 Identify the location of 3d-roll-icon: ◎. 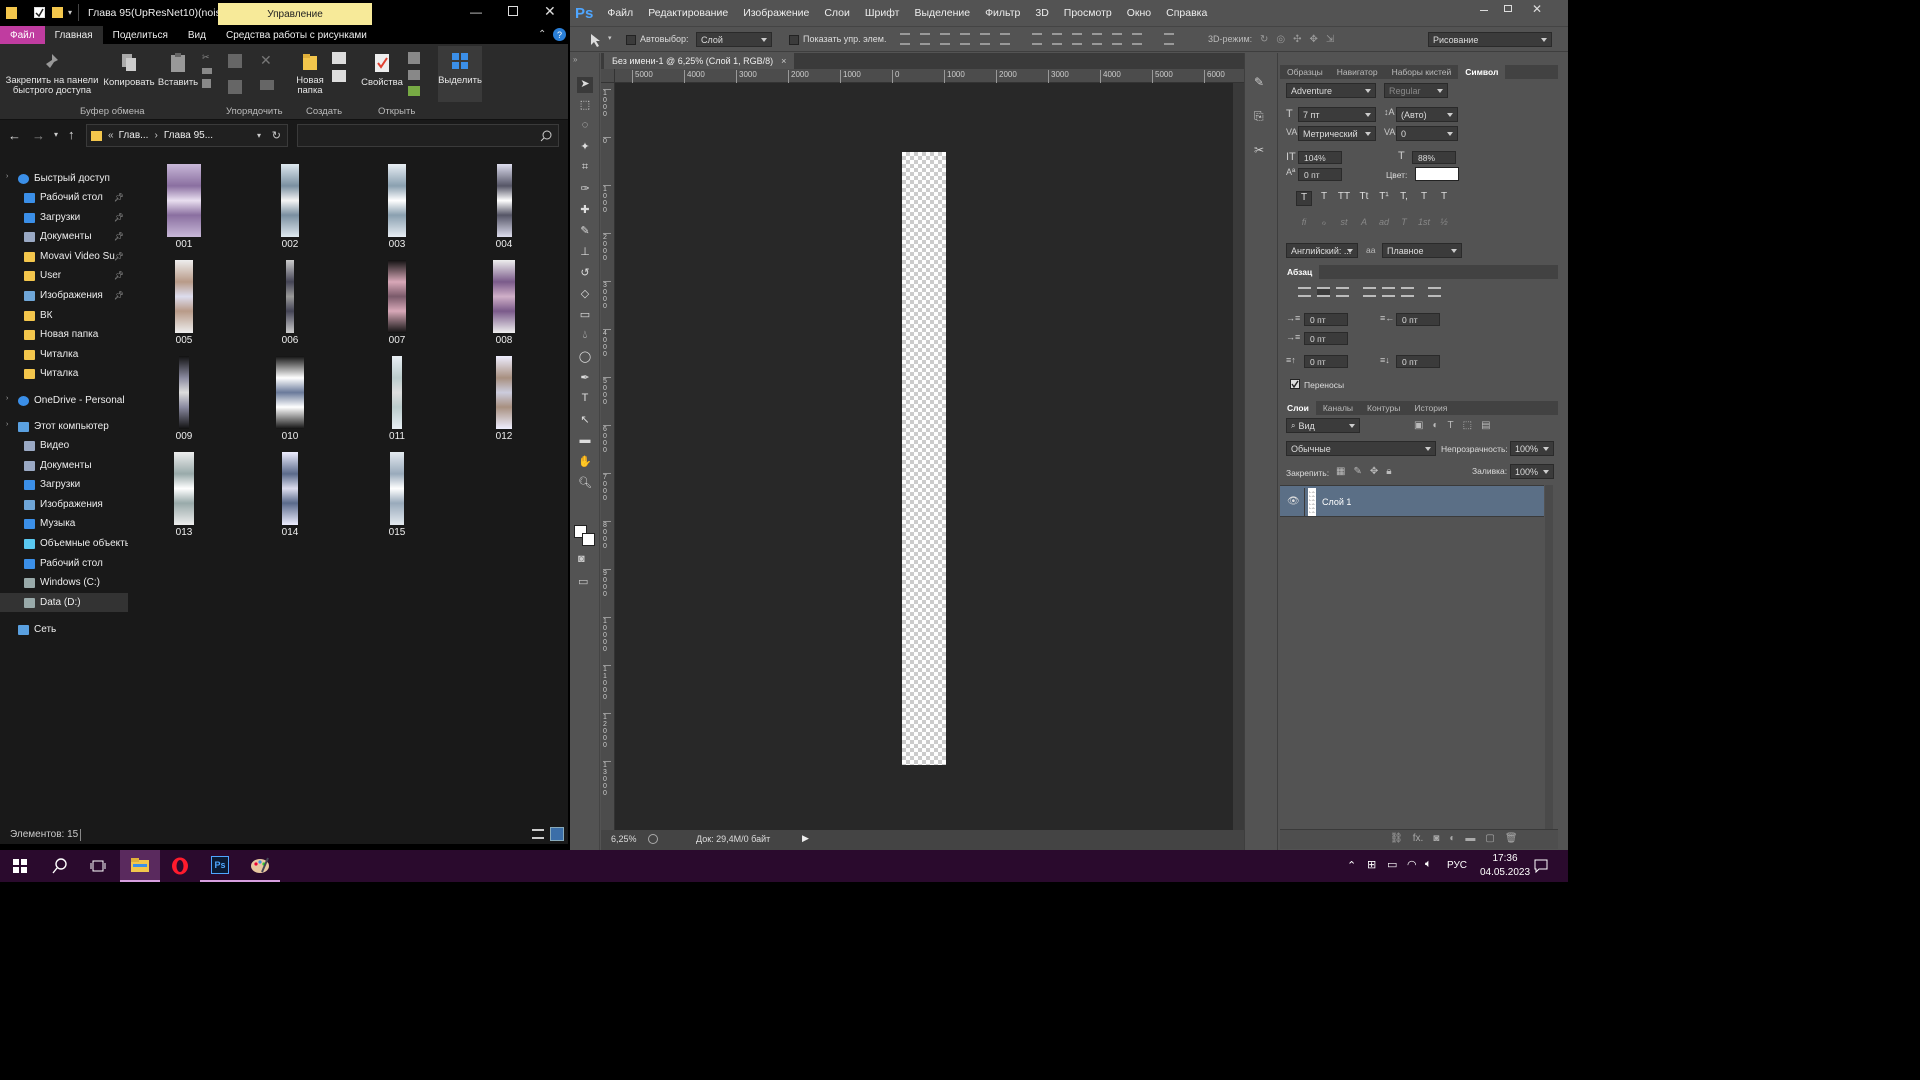
(1280, 40).